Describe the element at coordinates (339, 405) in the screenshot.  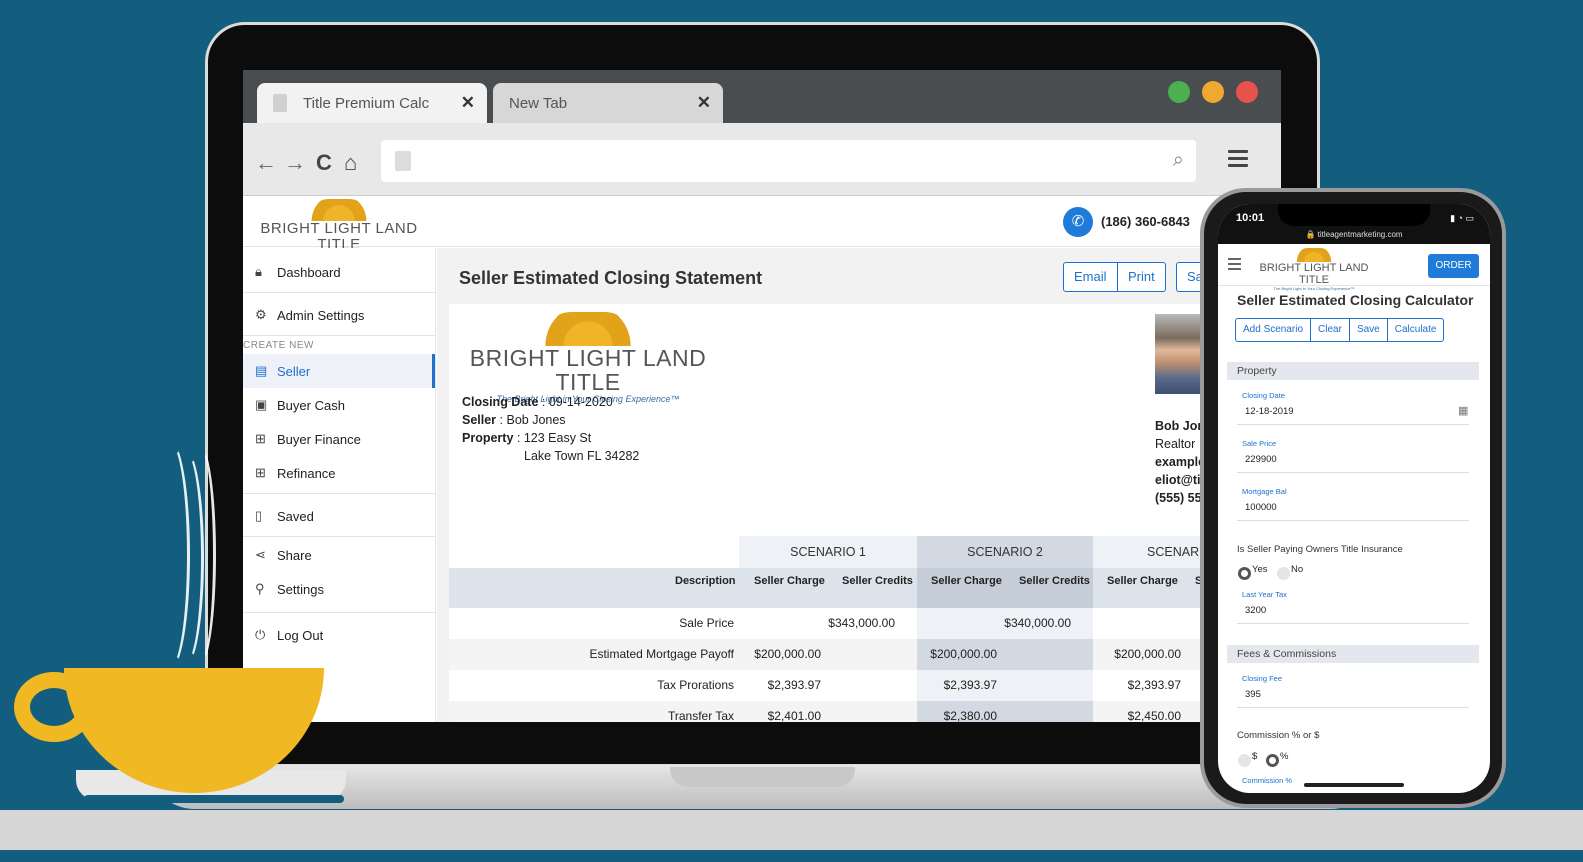
I see `sidebar-item-buyer-cash: ▣ Buyer Cash` at that location.